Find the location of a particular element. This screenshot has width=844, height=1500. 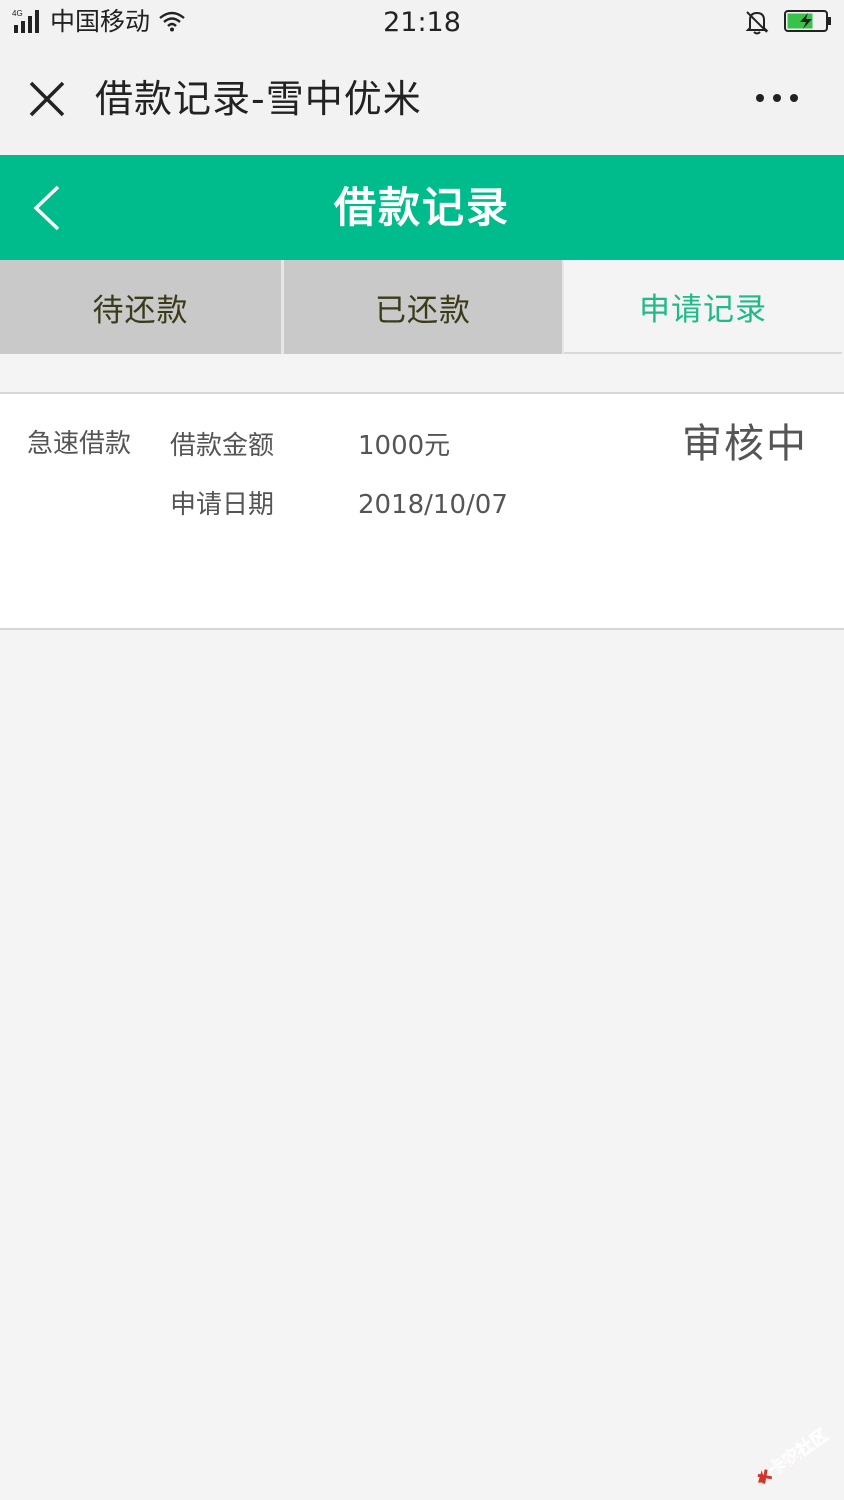

more-icon is located at coordinates (777, 98).